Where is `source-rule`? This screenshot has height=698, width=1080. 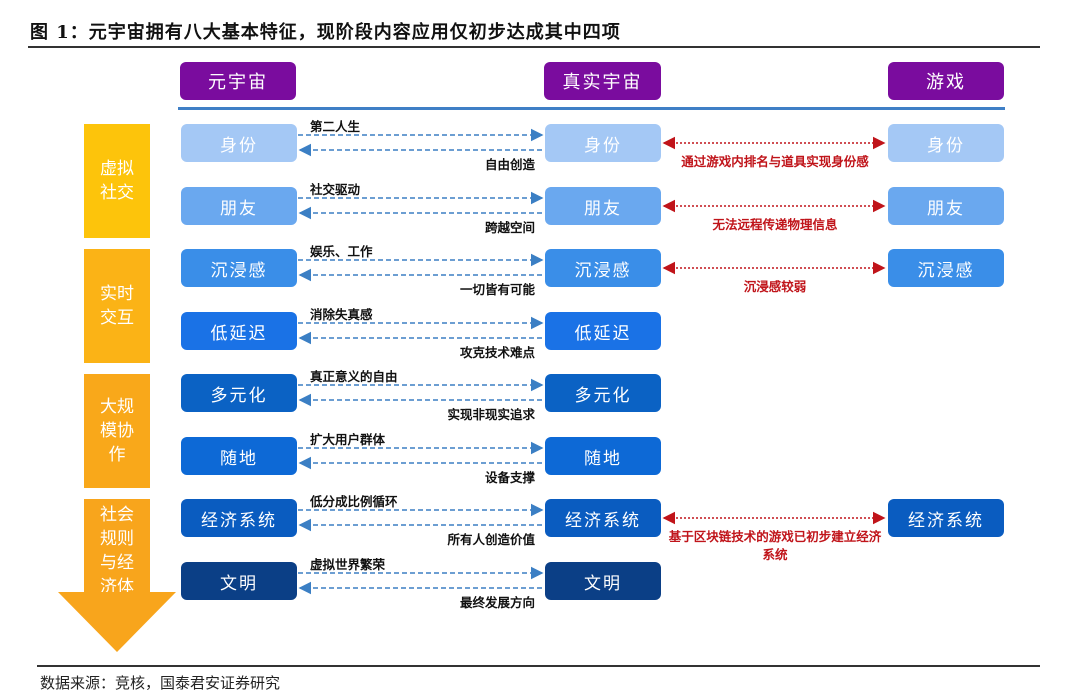
source-rule is located at coordinates (538, 666).